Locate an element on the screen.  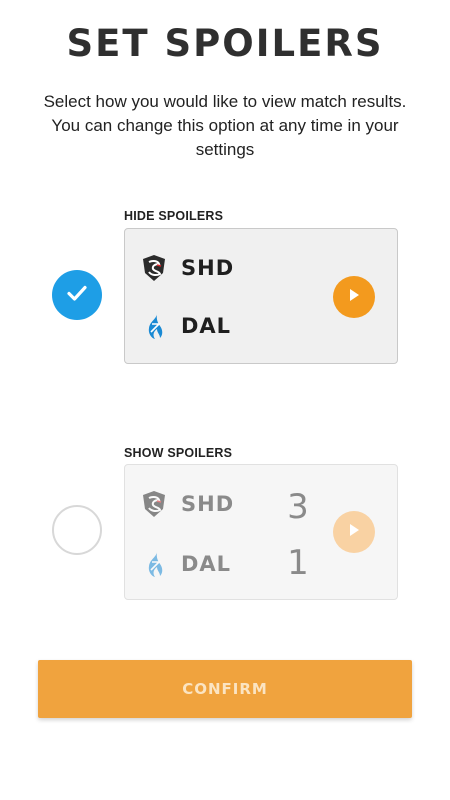
page-title: SET SPOILERS is located at coordinates (225, 43).